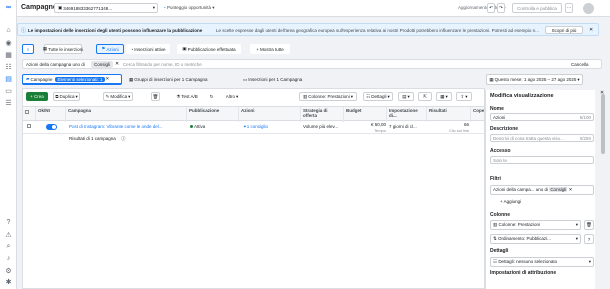 Image resolution: width=610 pixels, height=289 pixels. What do you see at coordinates (585, 117) in the screenshot?
I see `name-char-count: 6/100` at bounding box center [585, 117].